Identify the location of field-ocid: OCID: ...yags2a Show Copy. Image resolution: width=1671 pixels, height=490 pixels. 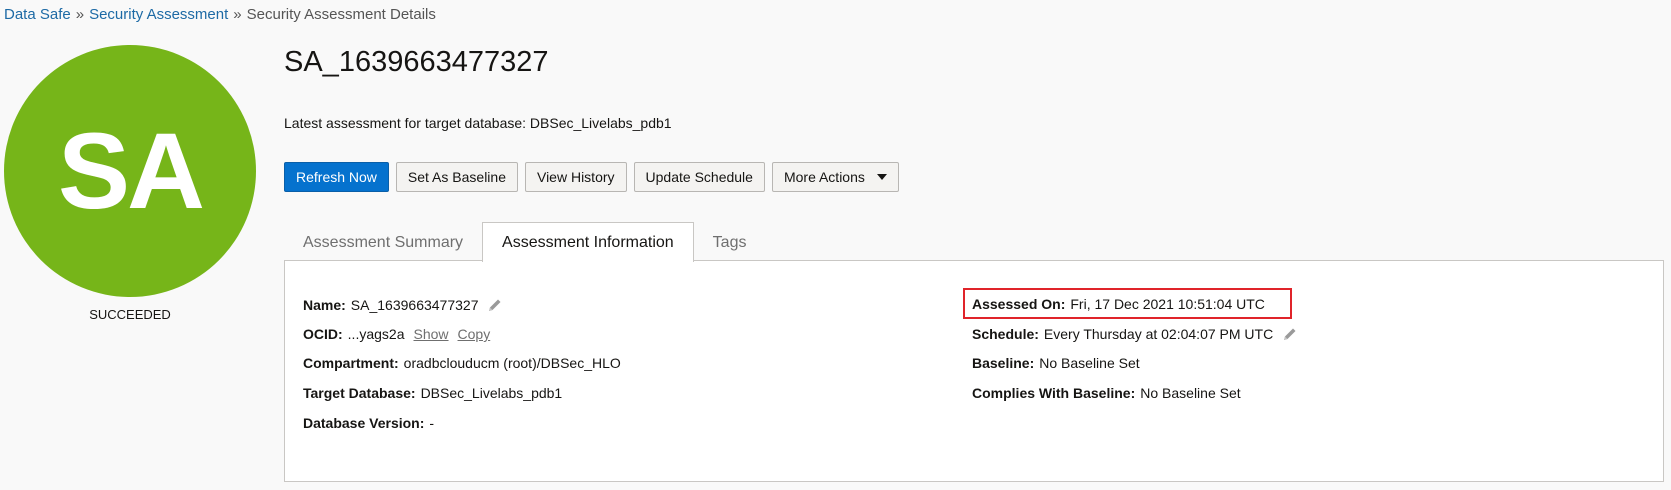
(396, 334).